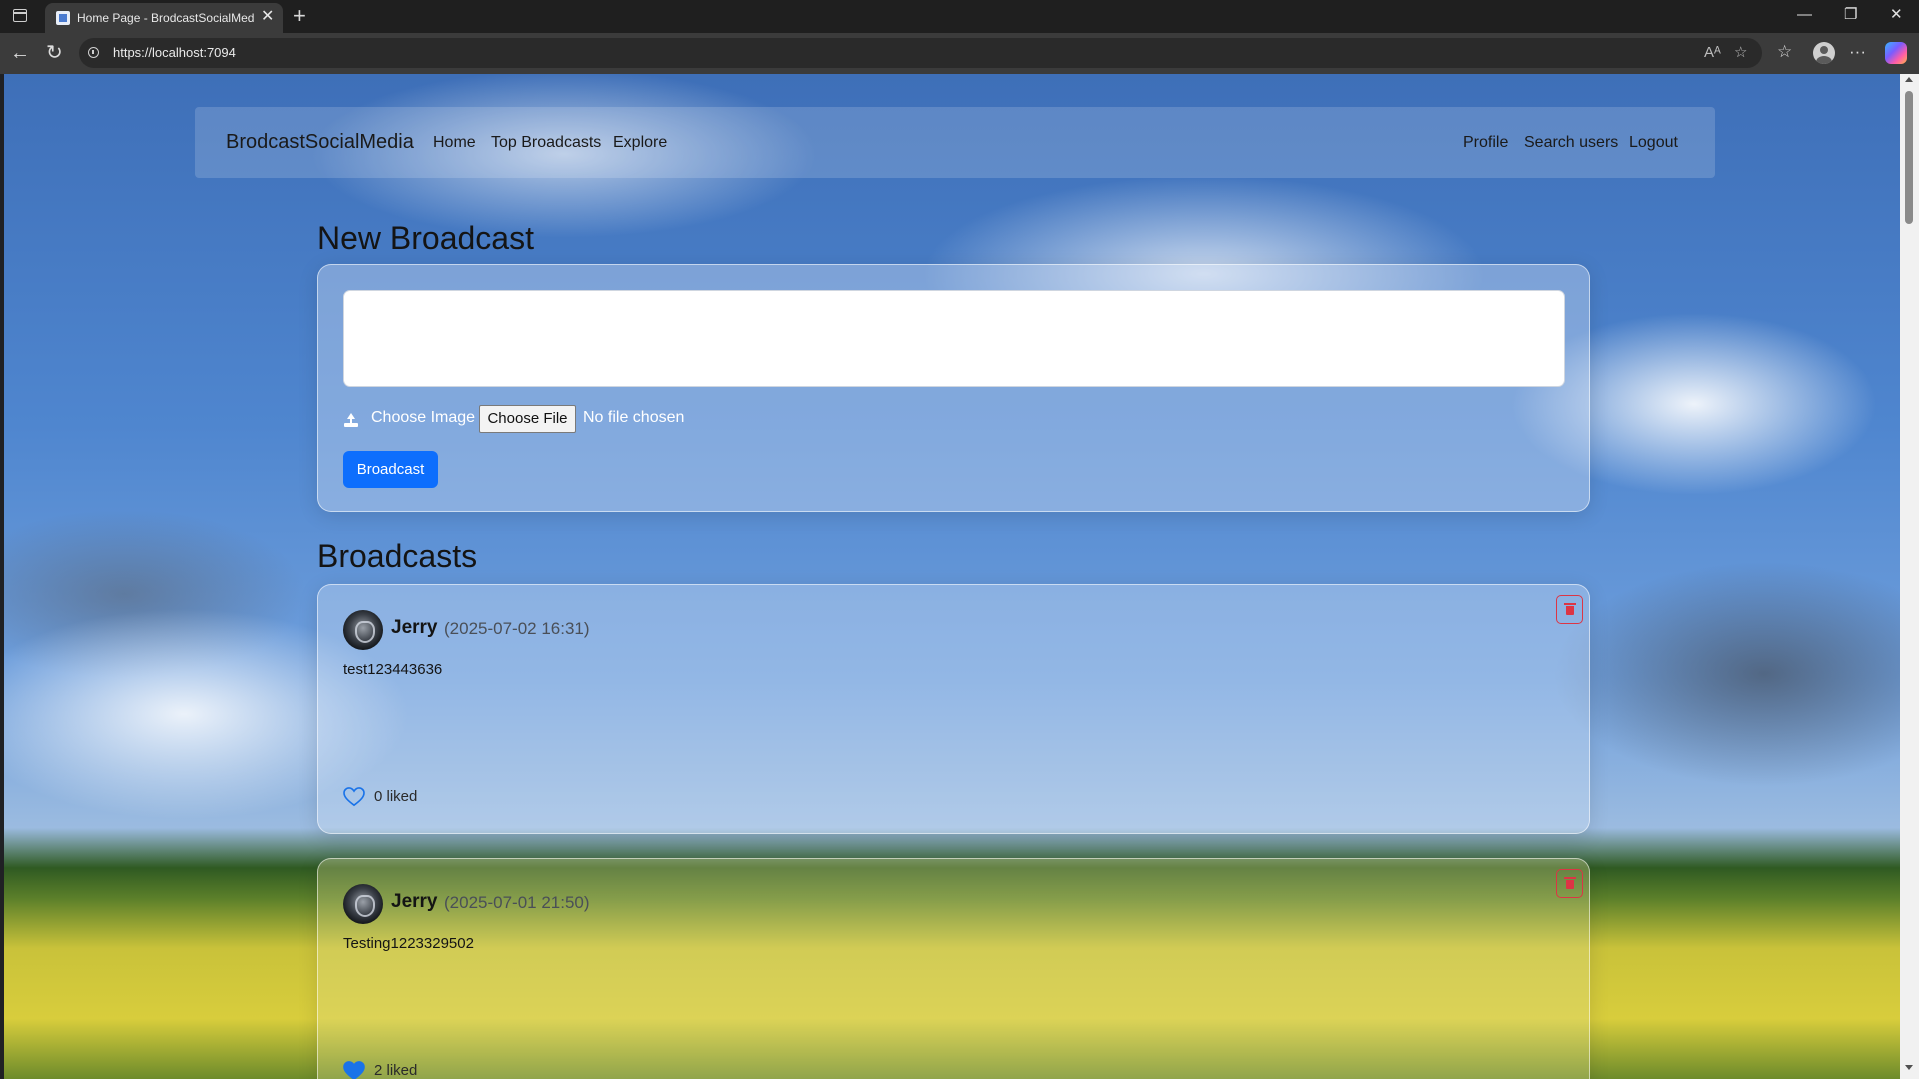  Describe the element at coordinates (408, 943) in the screenshot. I see `post-text: Testing1223329502` at that location.